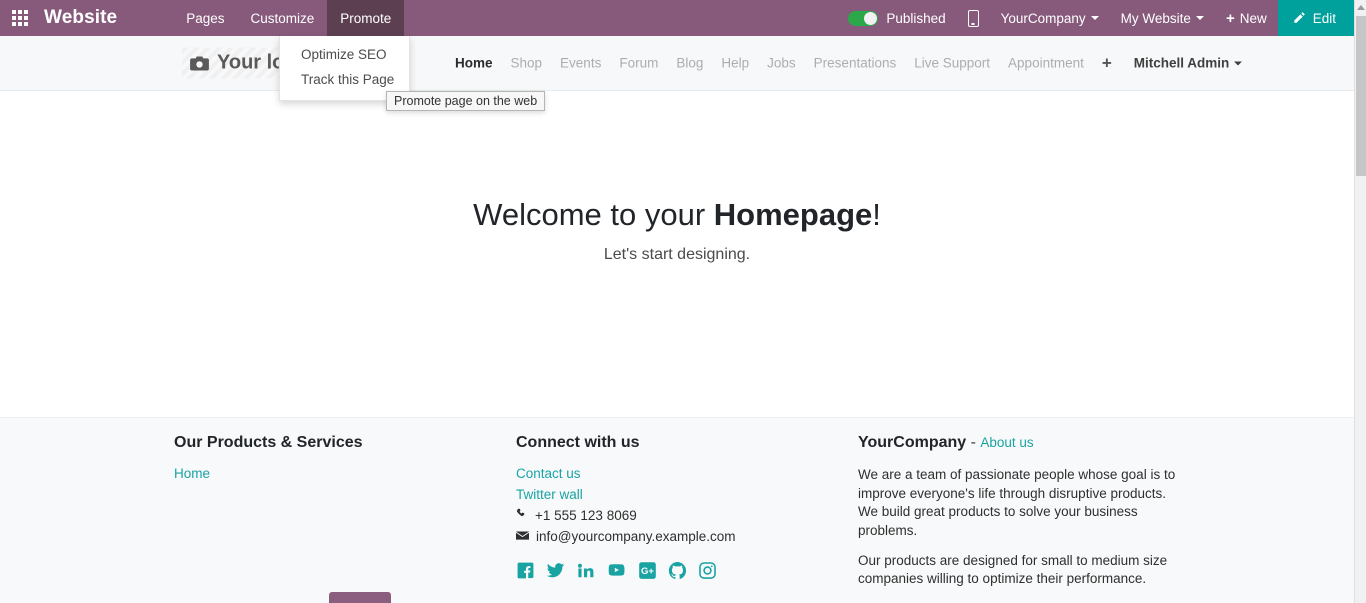  I want to click on footer-heading-products: Our Products & Services, so click(268, 442).